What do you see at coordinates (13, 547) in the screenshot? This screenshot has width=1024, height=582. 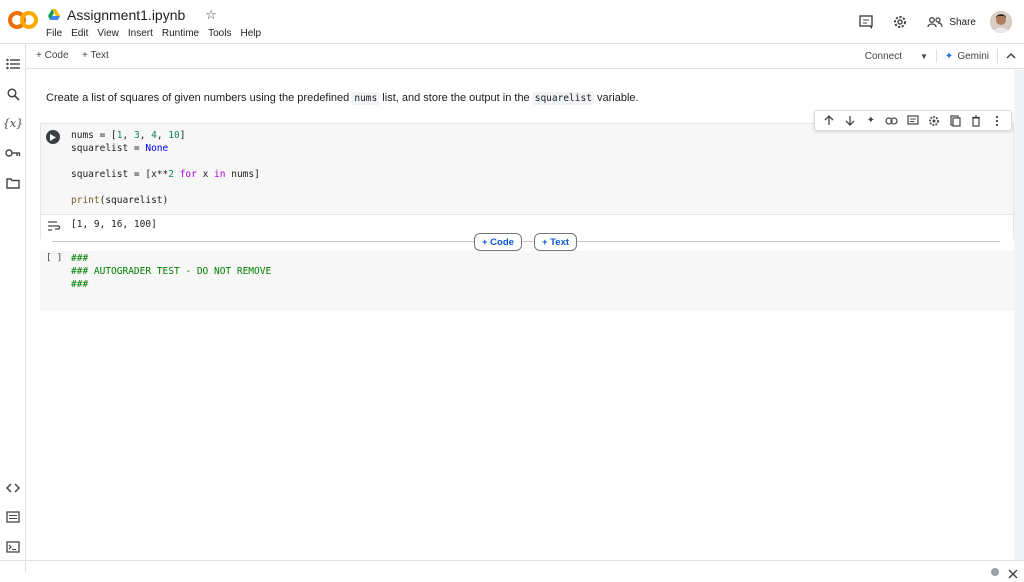 I see `terminal-icon` at bounding box center [13, 547].